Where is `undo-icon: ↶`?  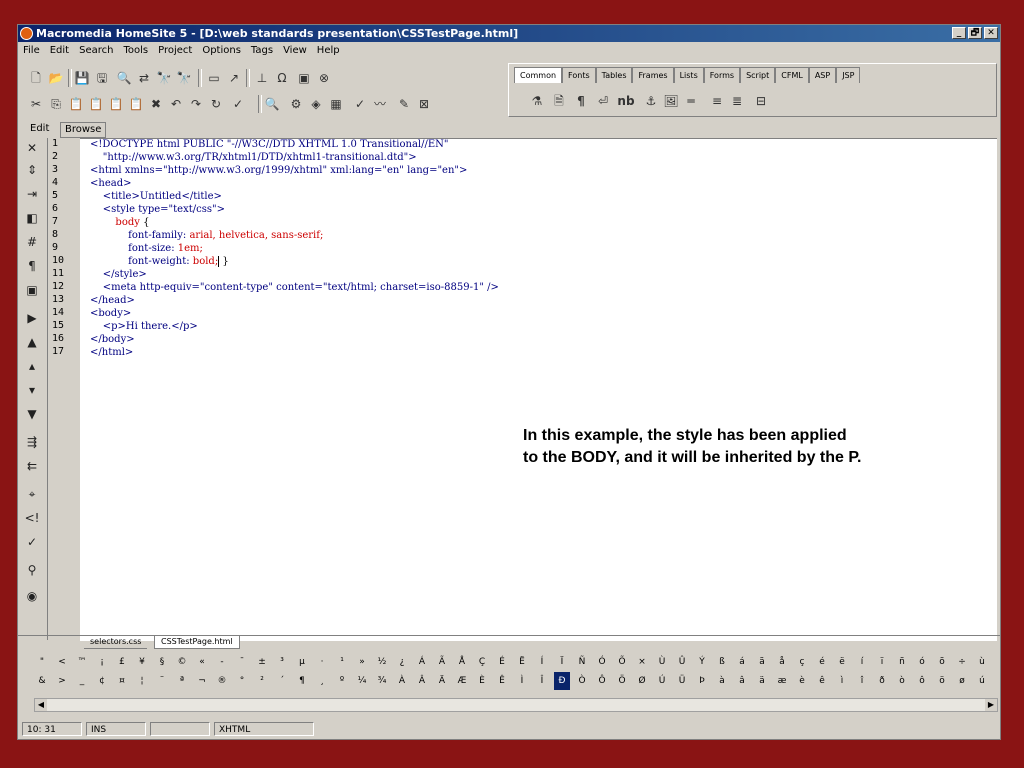 undo-icon: ↶ is located at coordinates (176, 104).